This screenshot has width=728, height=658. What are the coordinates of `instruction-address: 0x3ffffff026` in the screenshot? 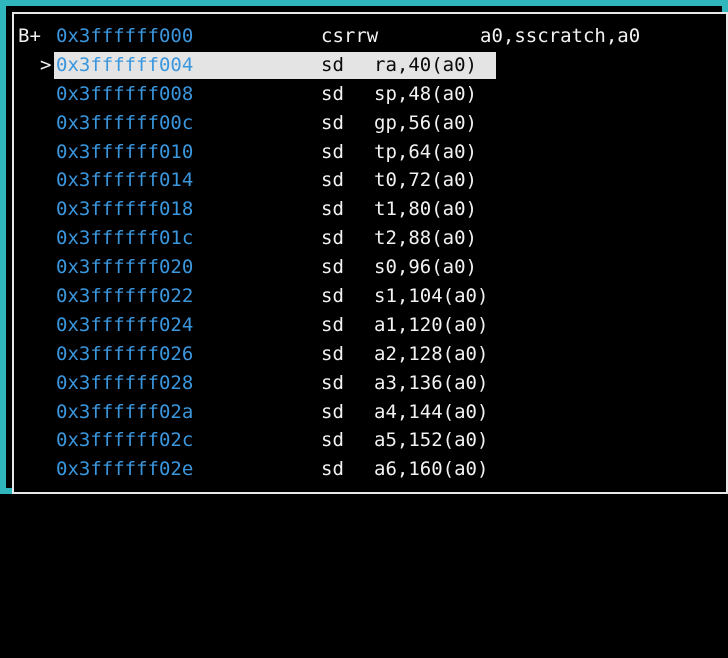 It's located at (125, 353).